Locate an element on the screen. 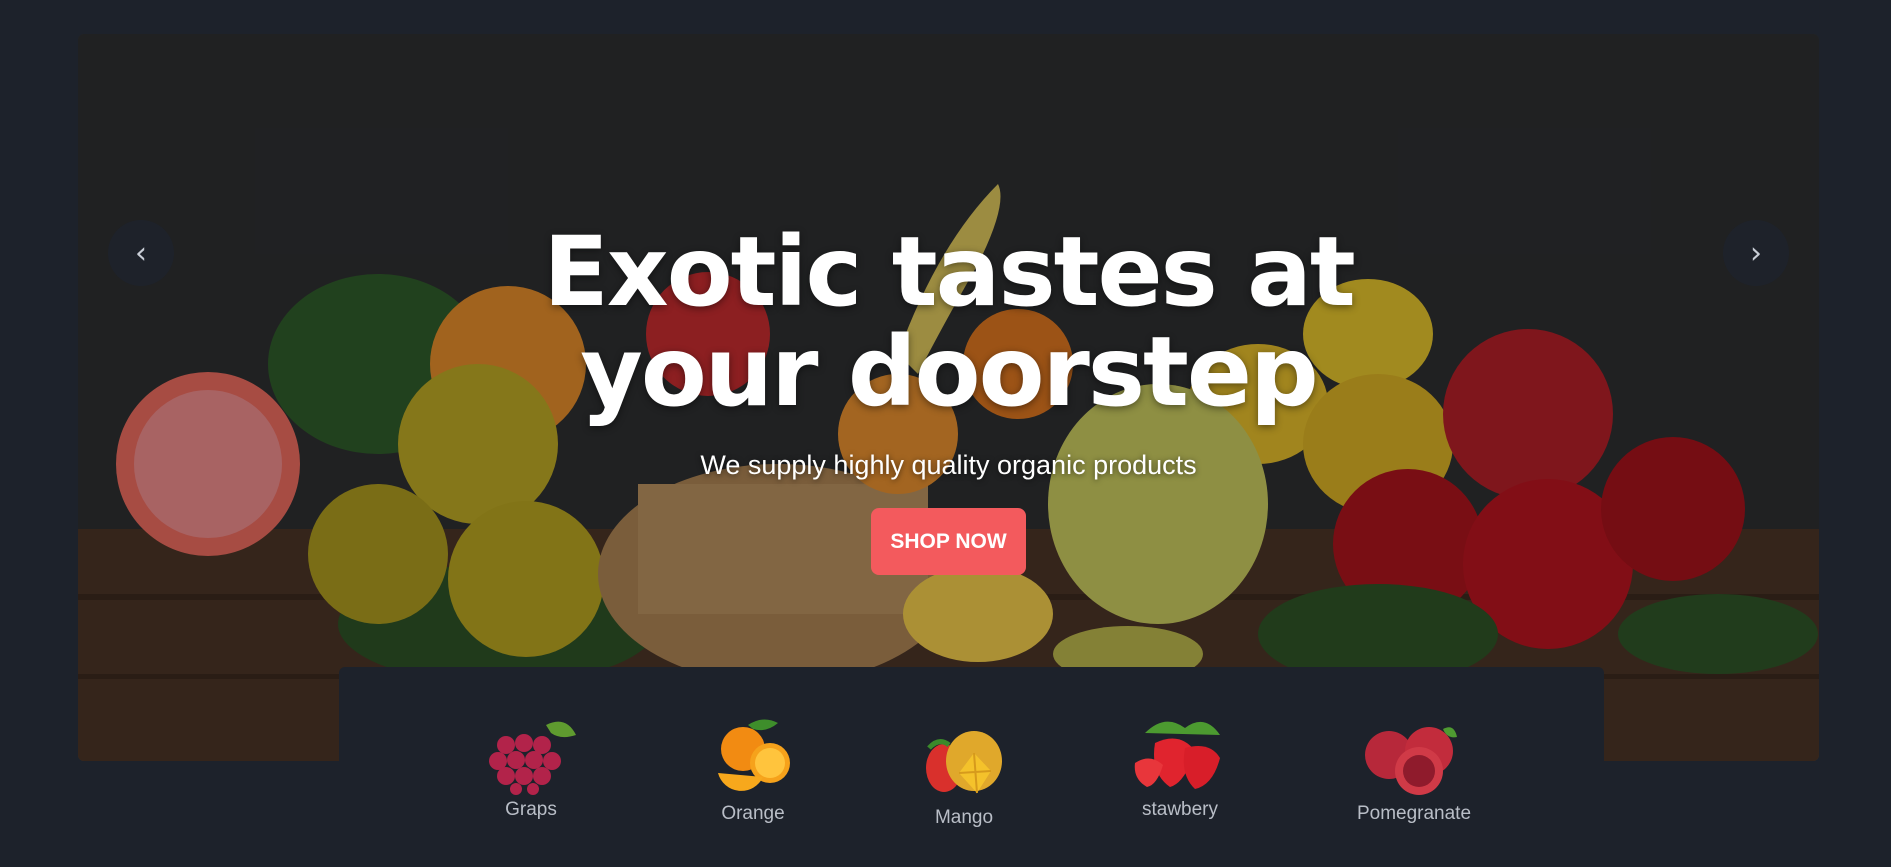 This screenshot has height=867, width=1891. category-label-orange: Orange is located at coordinates (753, 813).